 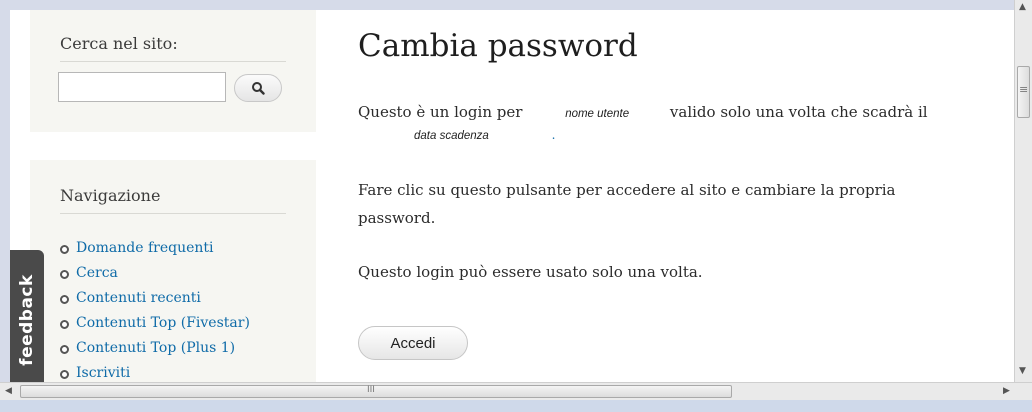 I want to click on accedi-button: Accedi, so click(x=413, y=343).